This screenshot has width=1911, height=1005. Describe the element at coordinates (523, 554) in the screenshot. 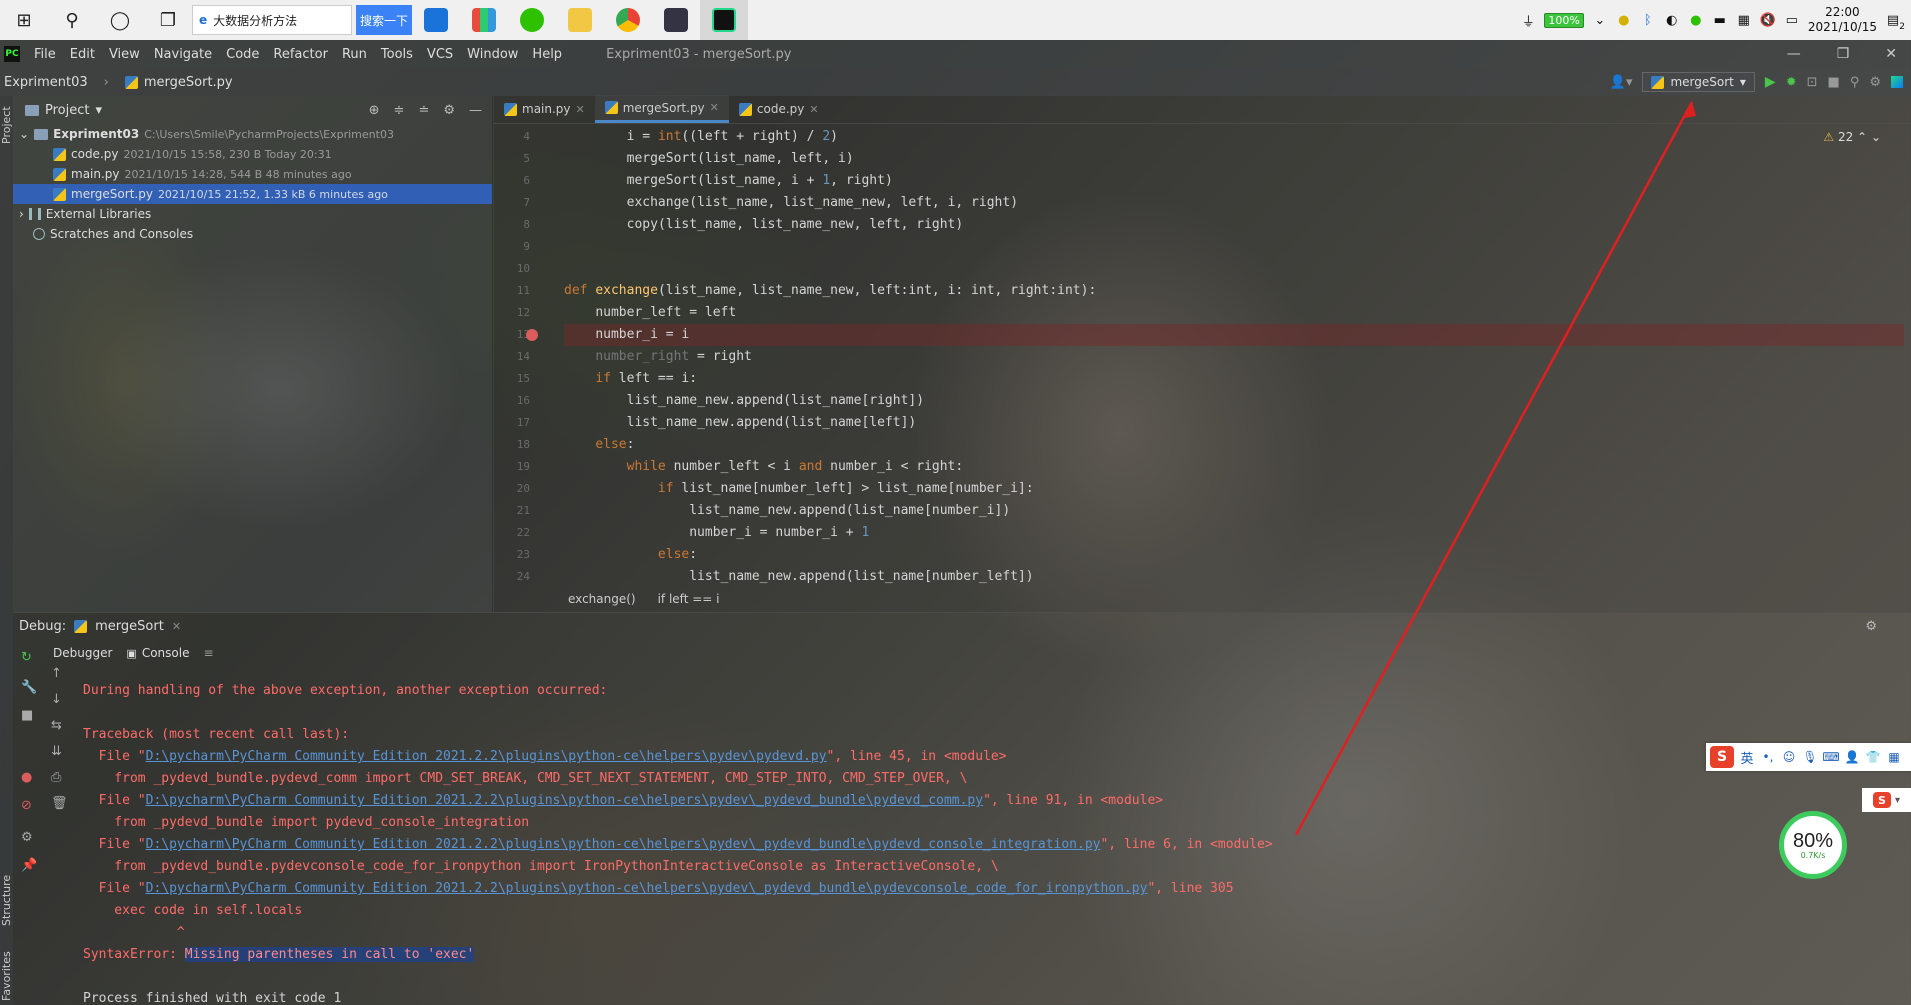

I see `line-number: 23` at that location.